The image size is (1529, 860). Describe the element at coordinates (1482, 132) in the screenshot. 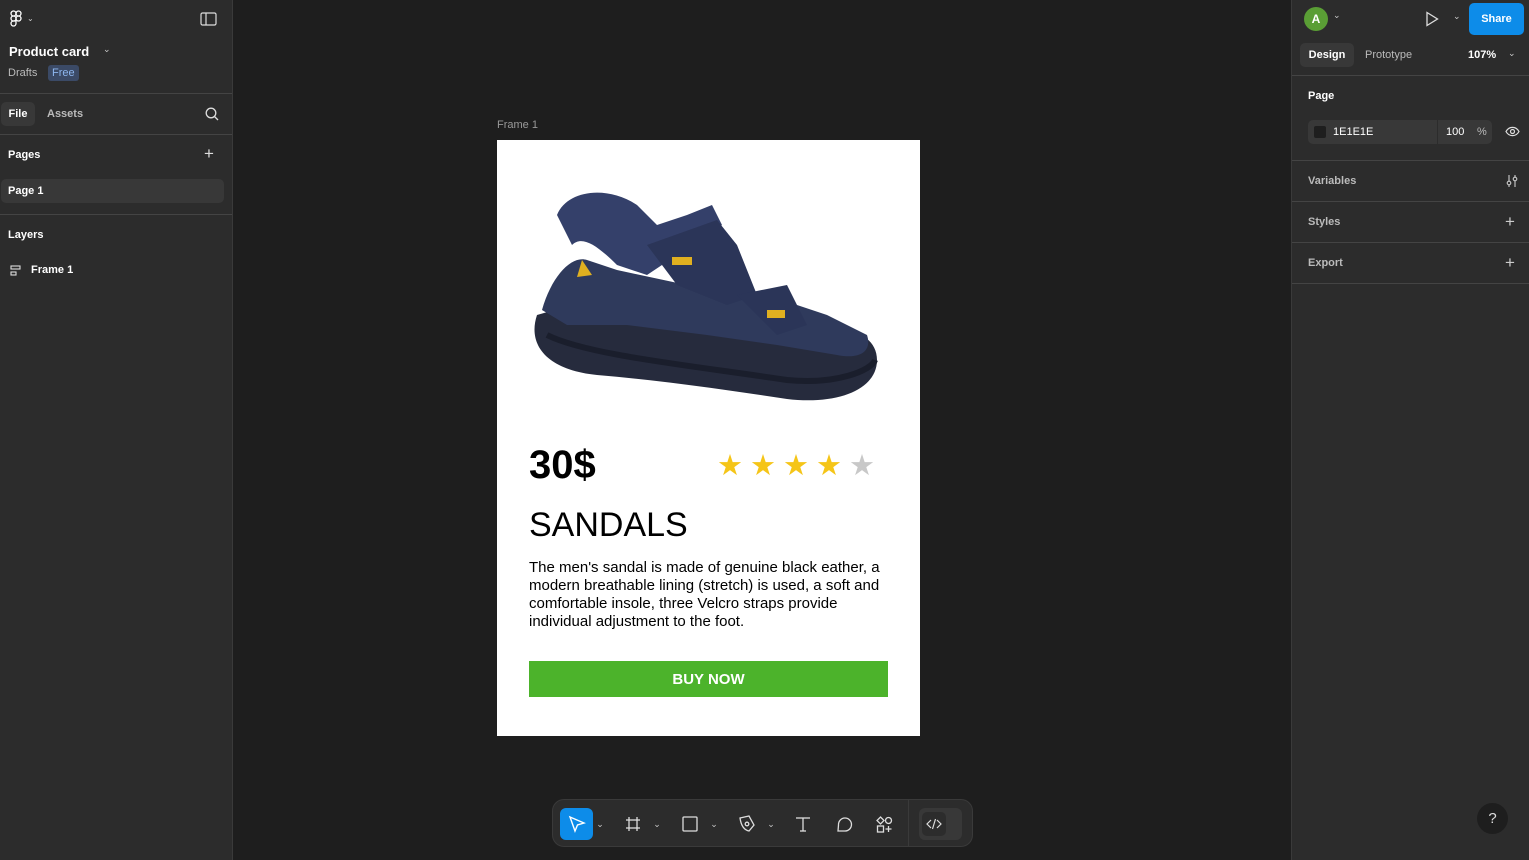

I see `percent-label: %` at that location.